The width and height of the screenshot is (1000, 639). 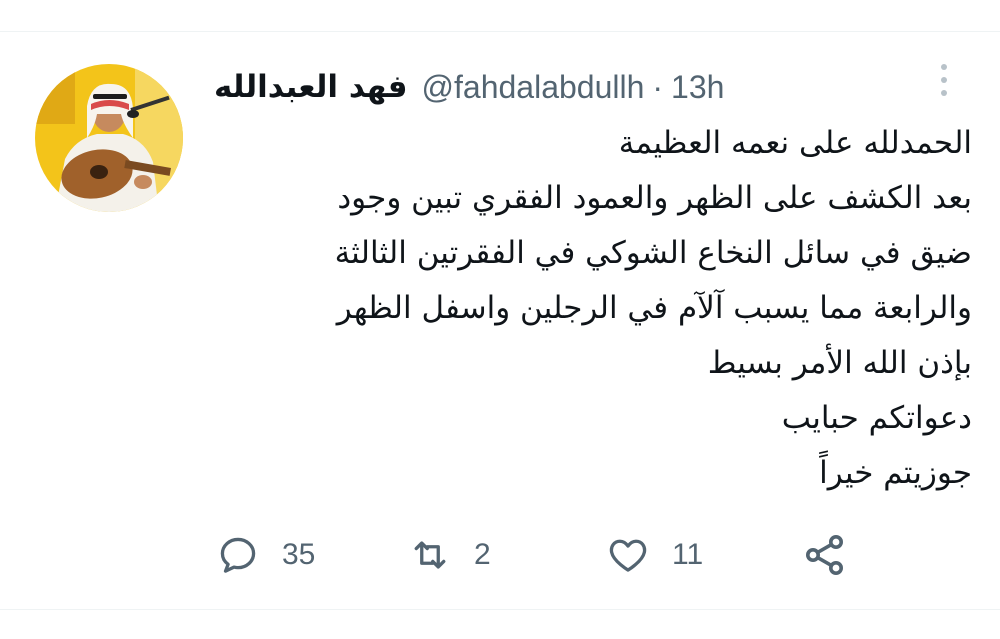 I want to click on user-handle: @fahdalabdullh, so click(x=533, y=87).